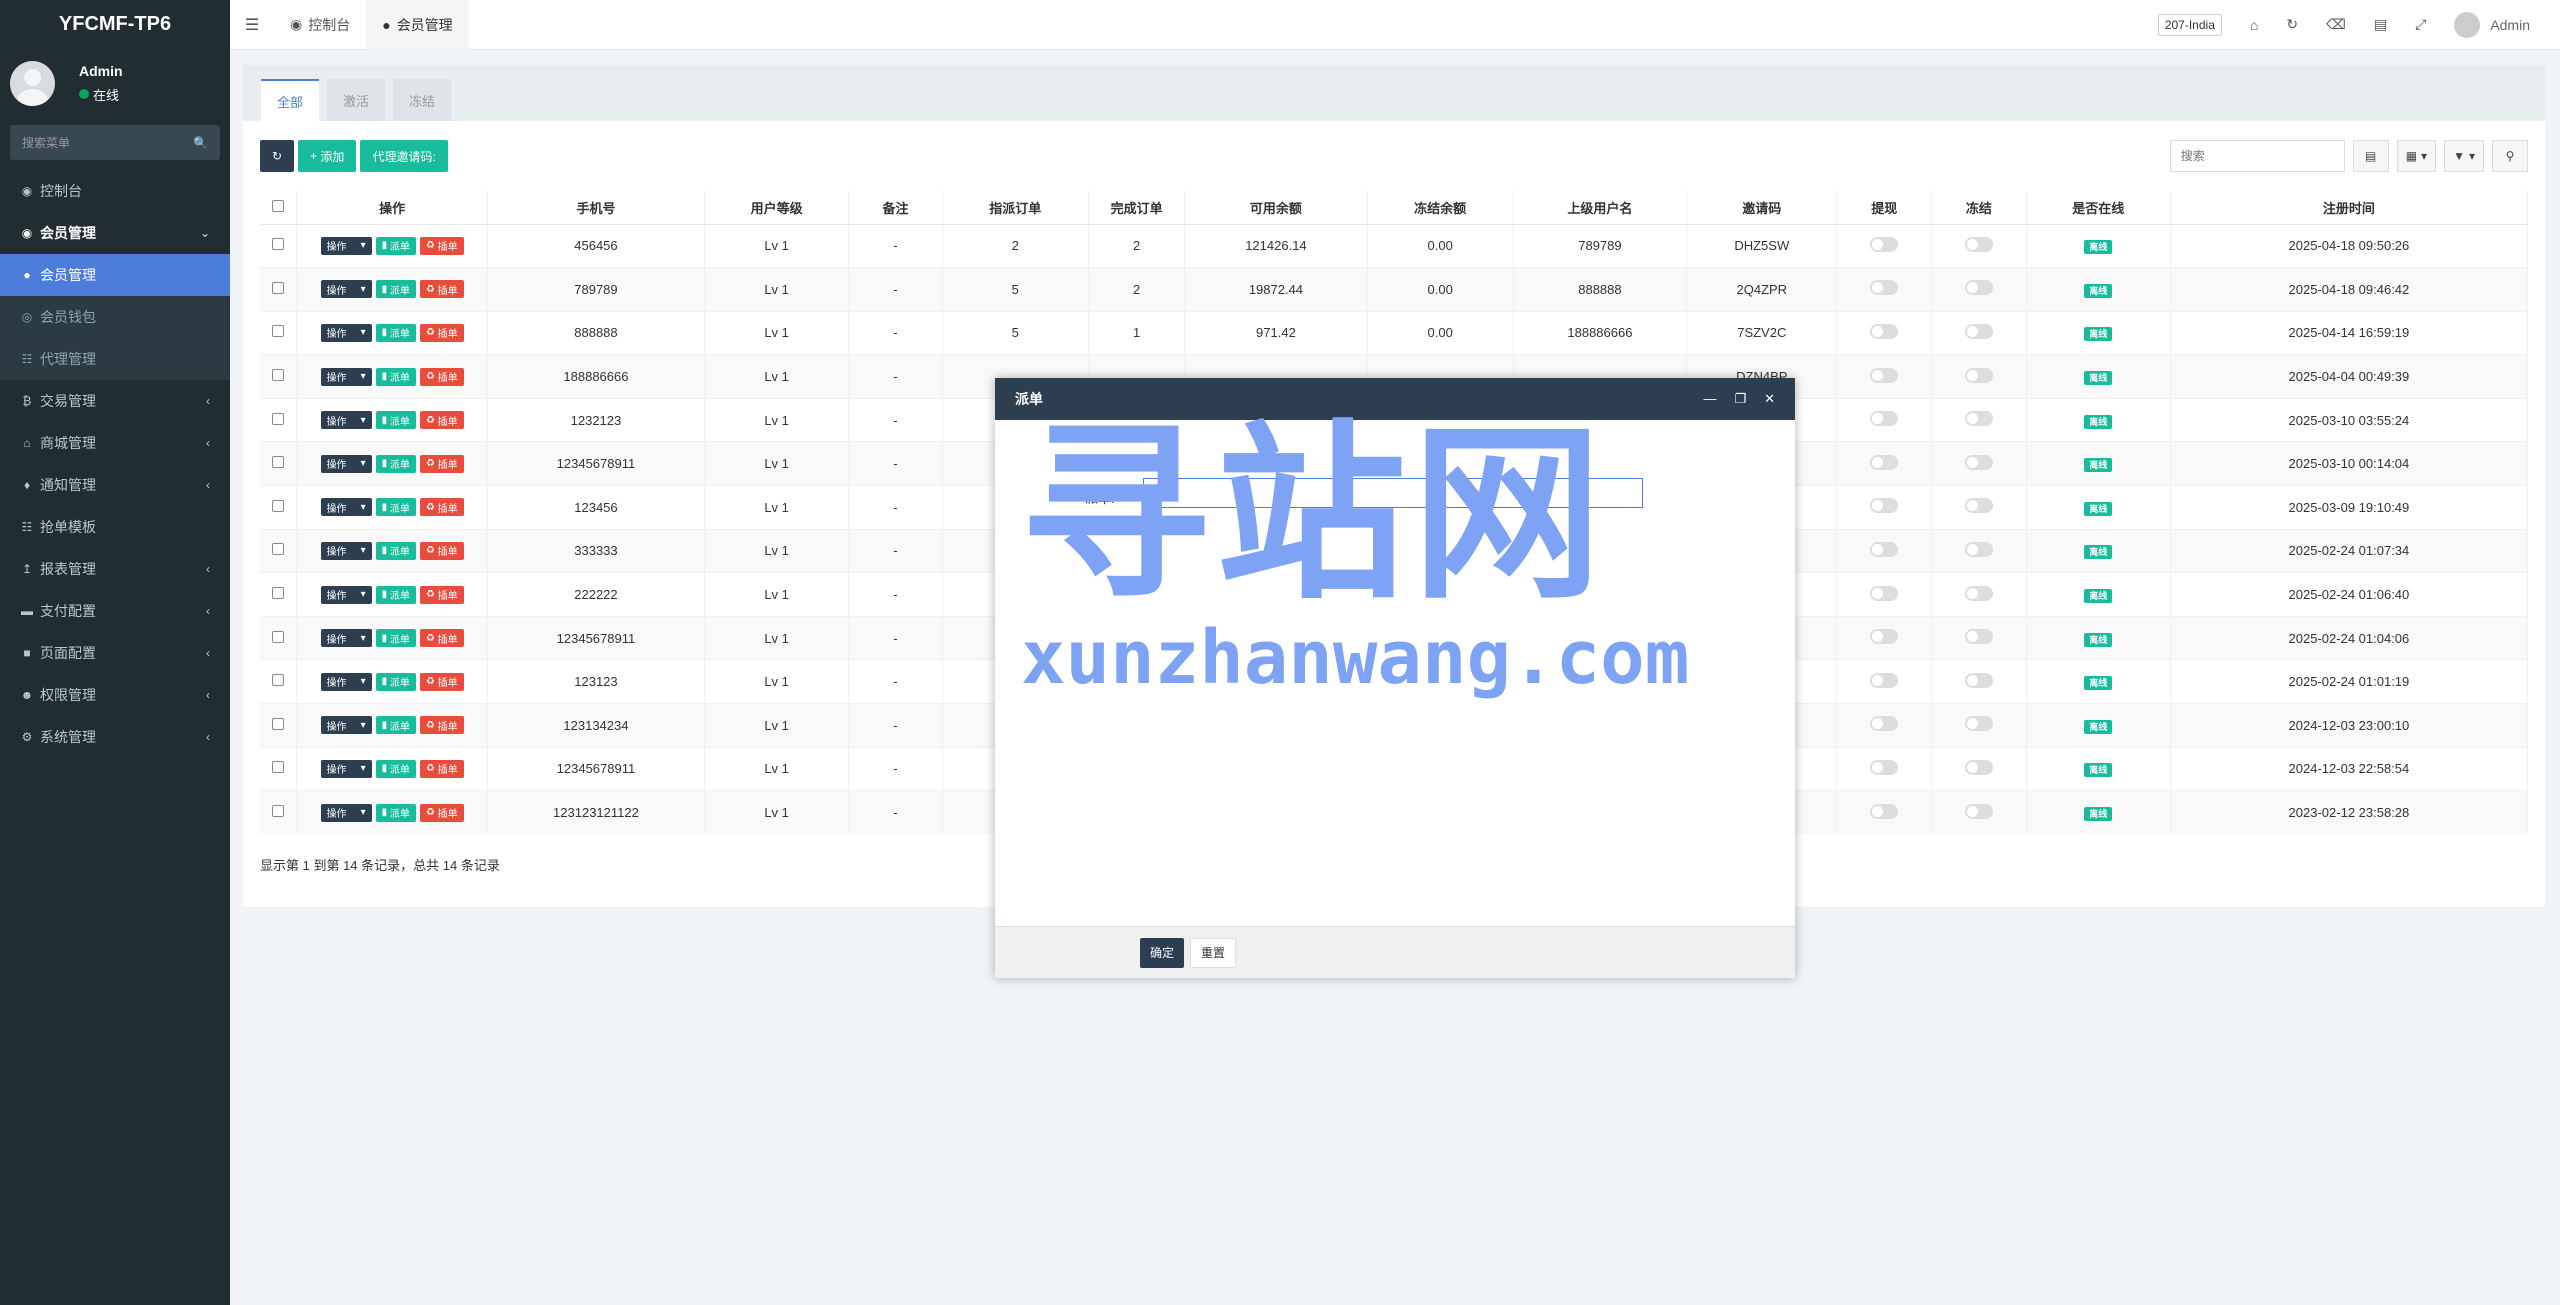  Describe the element at coordinates (46, 143) in the screenshot. I see `sidebar-search-placeholder: 搜索菜单` at that location.